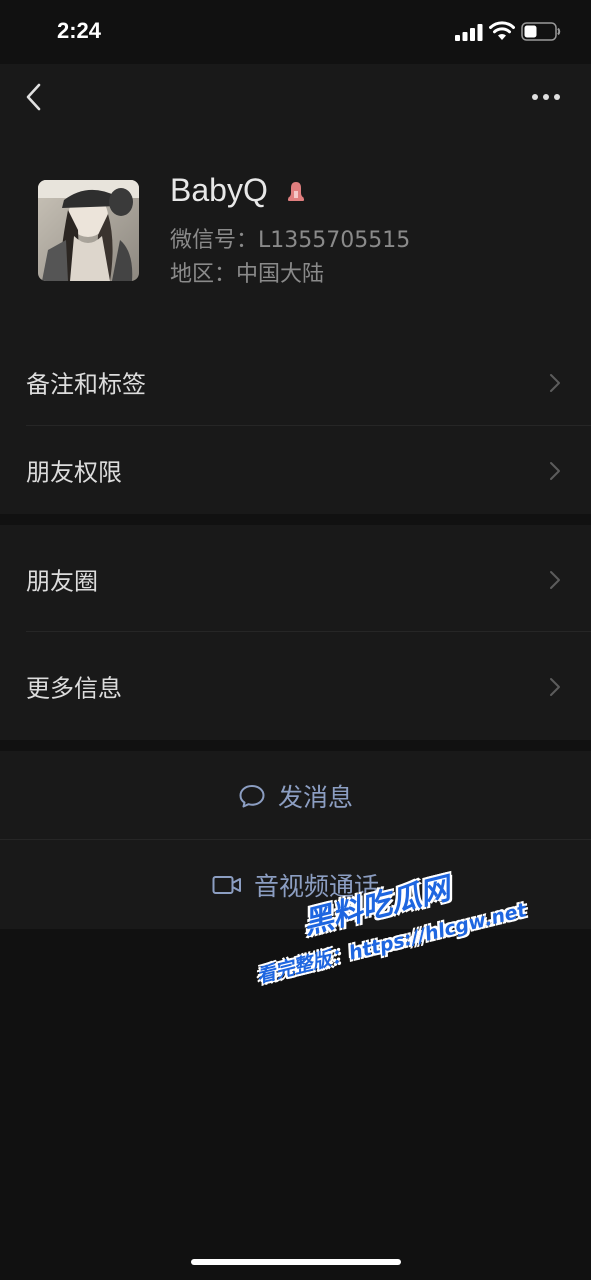 The height and width of the screenshot is (1280, 591). What do you see at coordinates (86, 384) in the screenshot?
I see `row-label: 备注和标签` at bounding box center [86, 384].